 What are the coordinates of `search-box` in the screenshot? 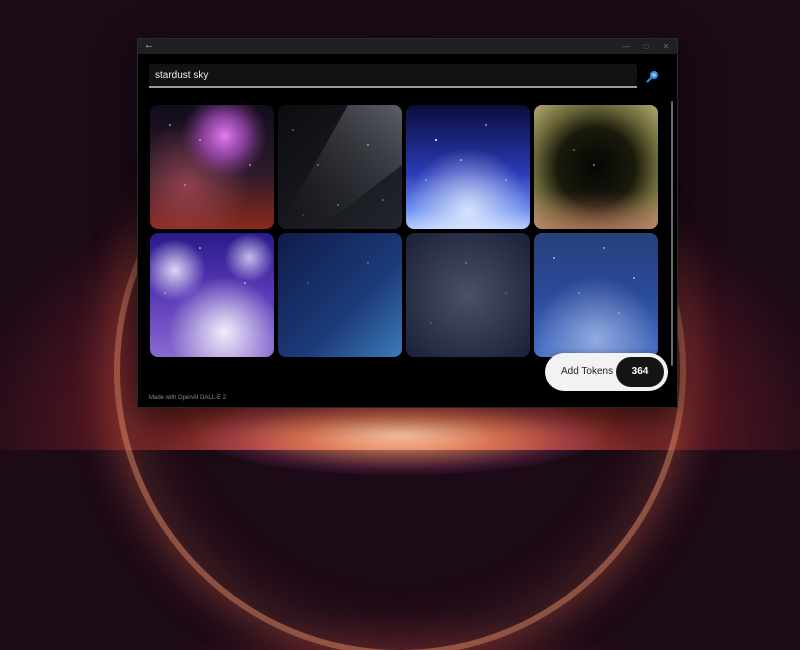 It's located at (393, 76).